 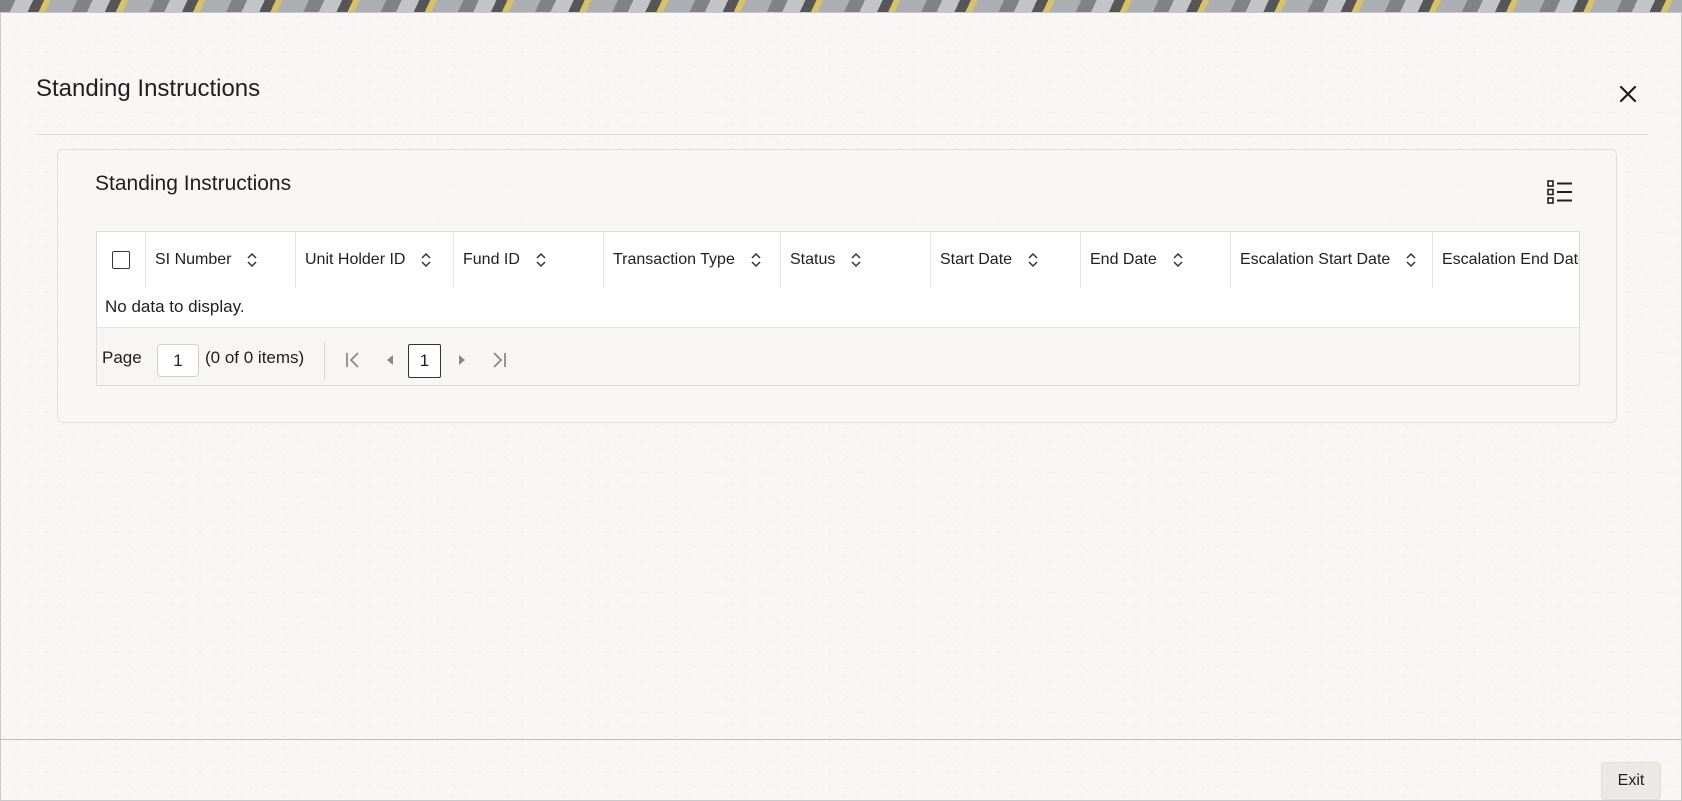 I want to click on column-si-number: SI Number, so click(x=220, y=260).